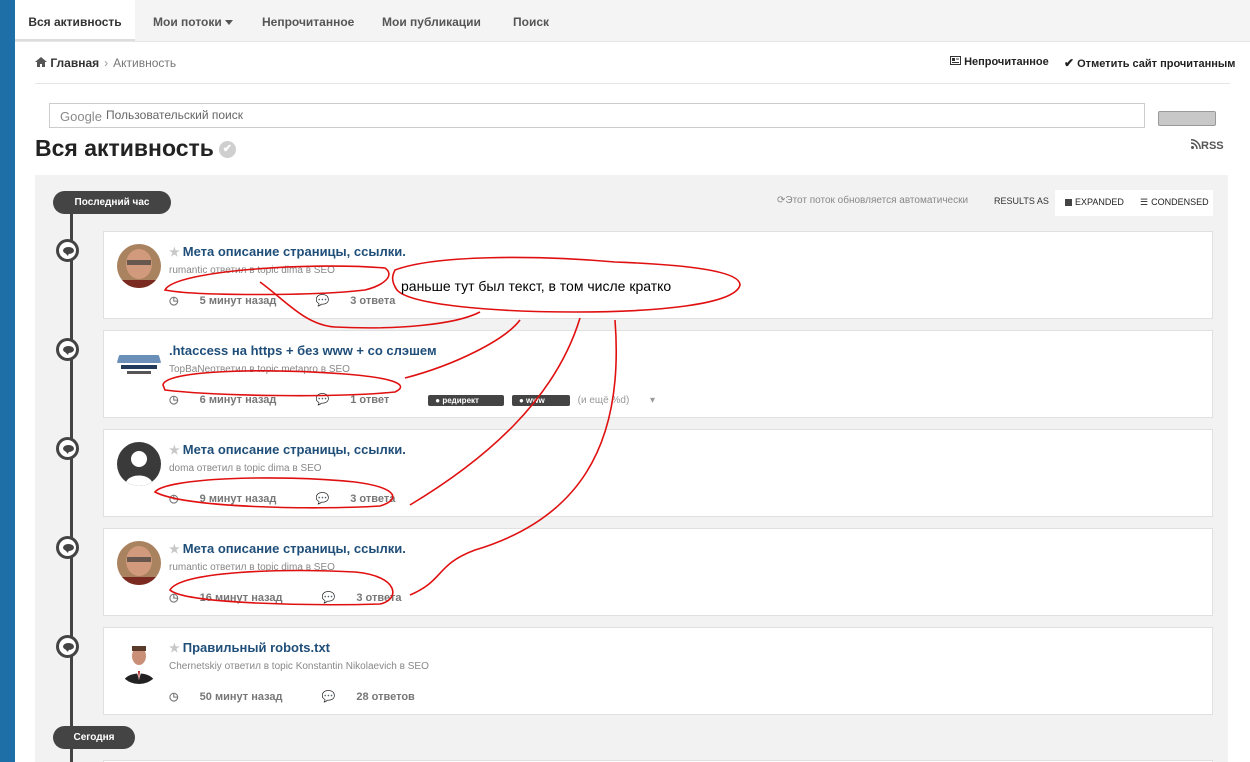 Image resolution: width=1250 pixels, height=762 pixels. Describe the element at coordinates (536, 286) in the screenshot. I see `annotation-text: раньше тут был текст, в том числе кратко` at that location.